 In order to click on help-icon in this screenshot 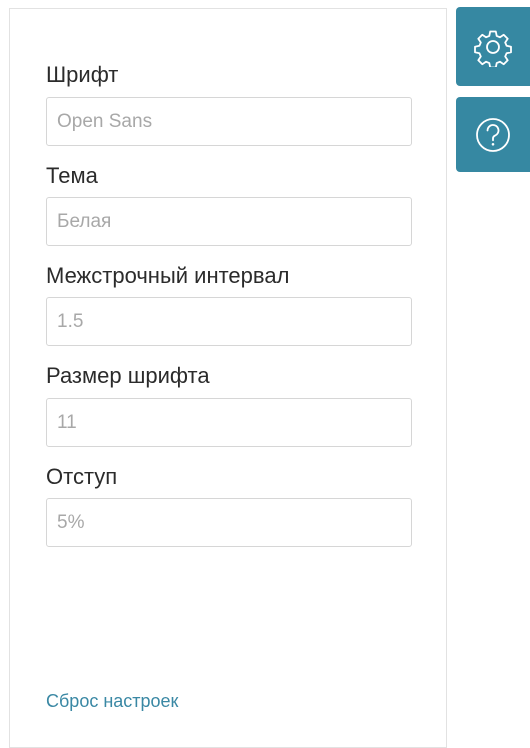, I will do `click(493, 135)`.